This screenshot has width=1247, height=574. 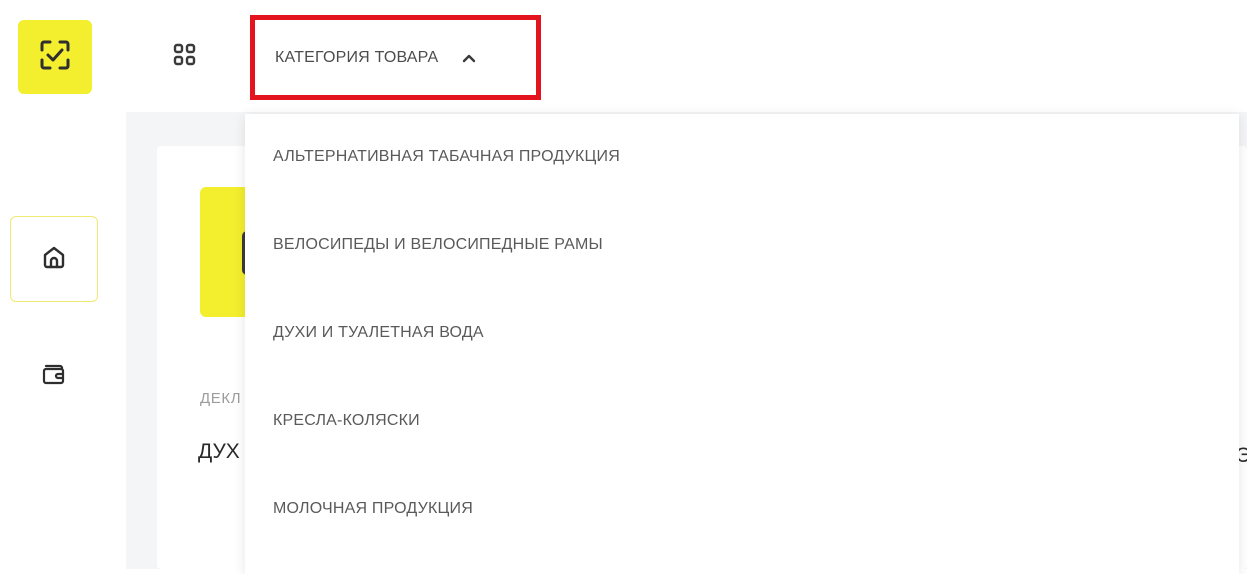 I want to click on home-icon, so click(x=54, y=259).